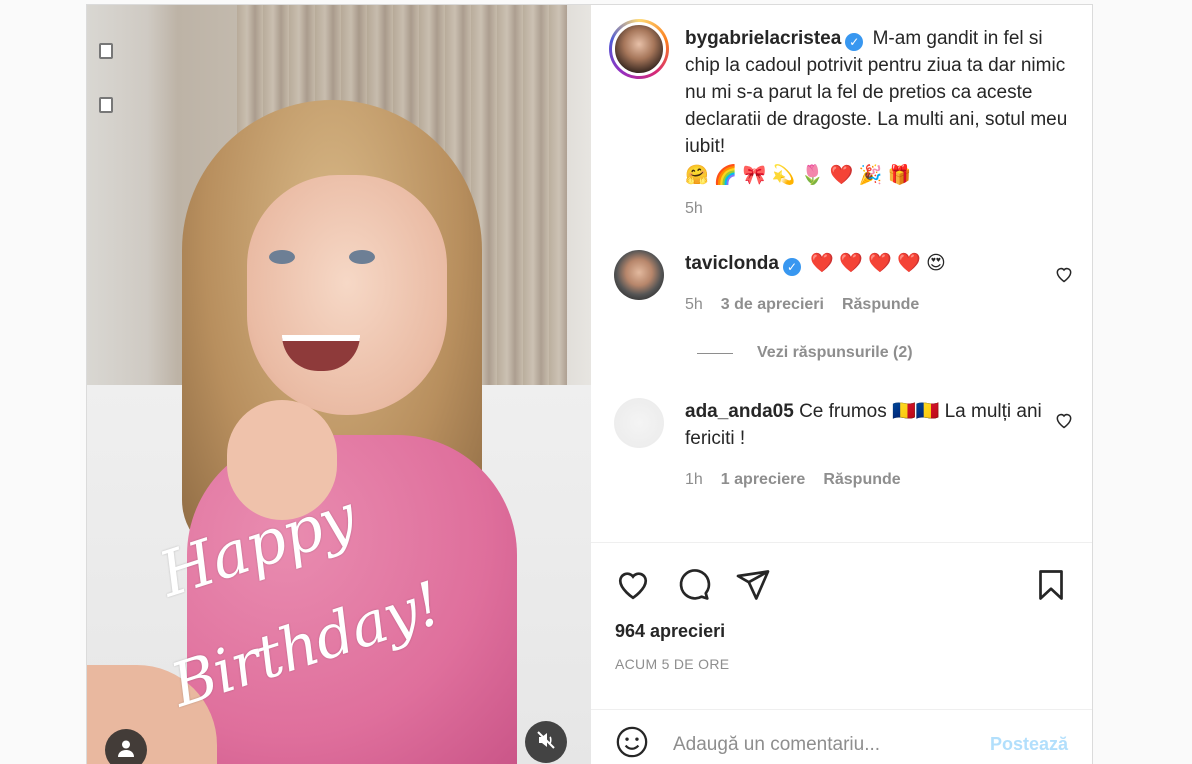 The width and height of the screenshot is (1192, 764). I want to click on comment-time: 1h, so click(694, 479).